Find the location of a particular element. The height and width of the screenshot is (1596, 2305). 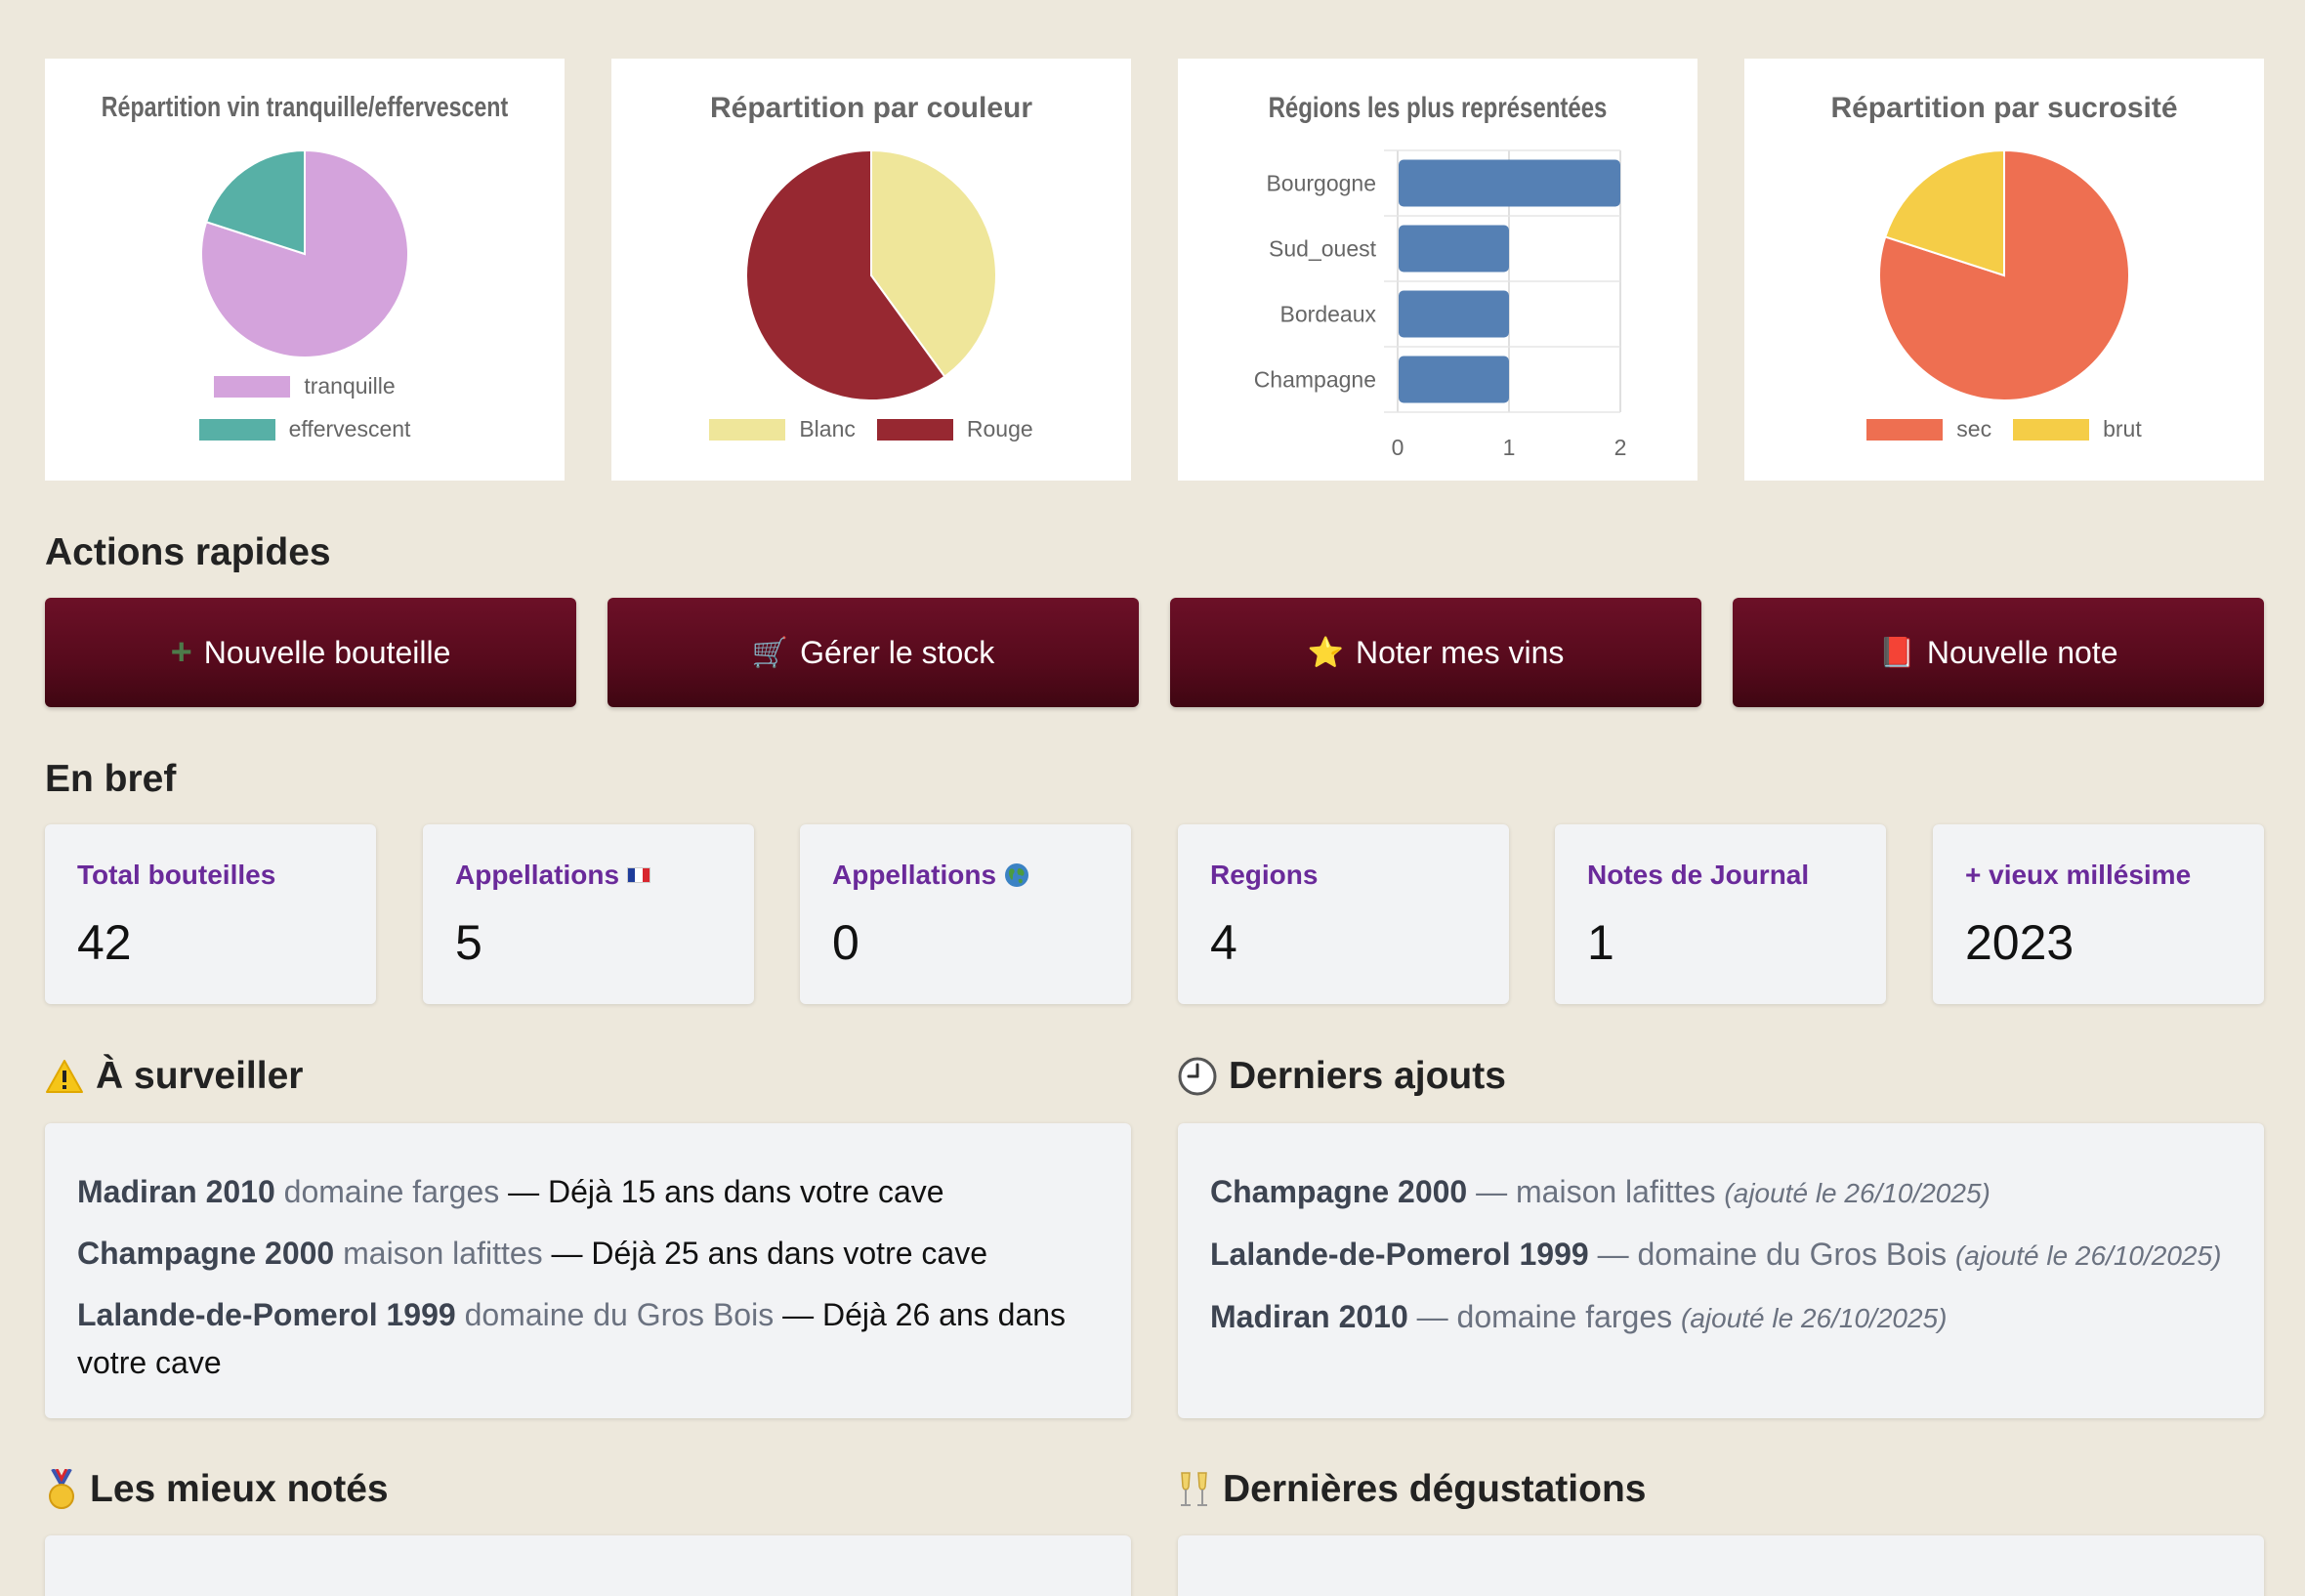

section-heading: Derniers ajouts is located at coordinates (1367, 1076).